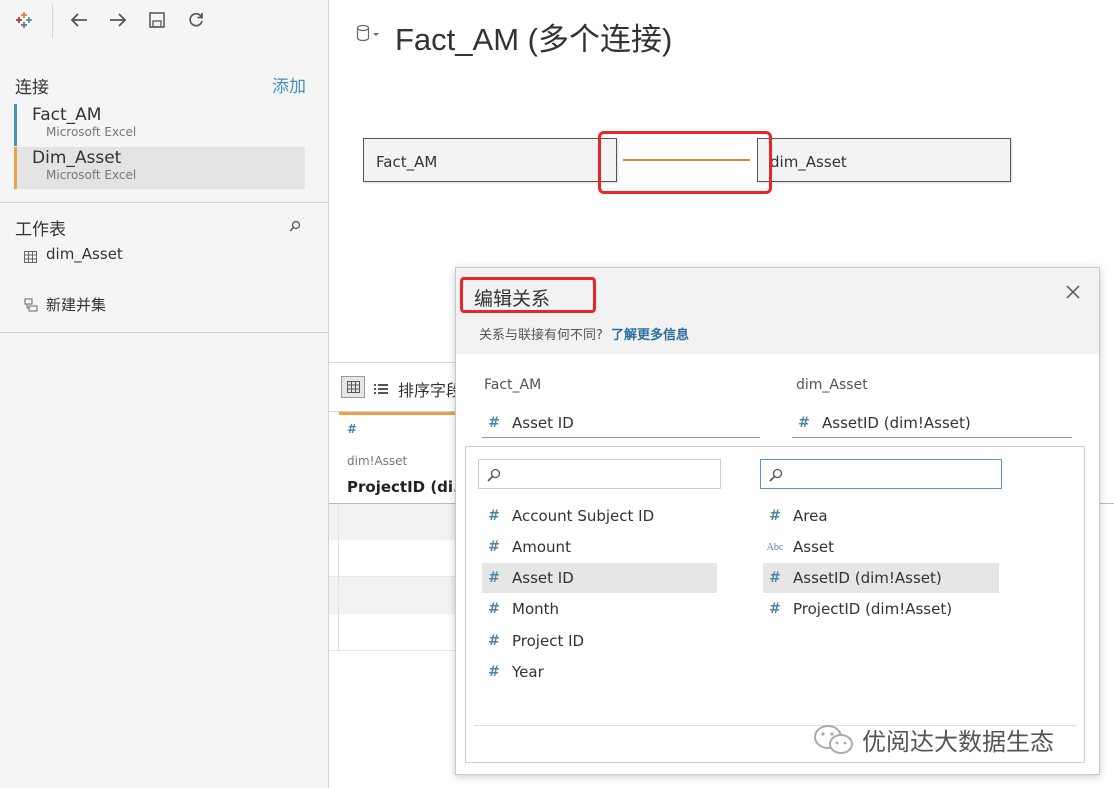 The image size is (1114, 788). What do you see at coordinates (118, 20) in the screenshot?
I see `forward-arrow-icon` at bounding box center [118, 20].